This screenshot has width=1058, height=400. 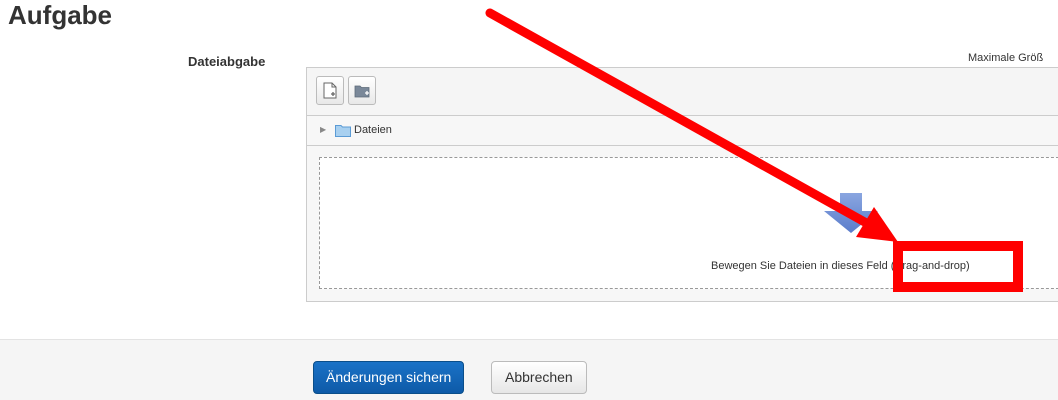 What do you see at coordinates (227, 61) in the screenshot?
I see `file-submission-label: Dateiabgabe` at bounding box center [227, 61].